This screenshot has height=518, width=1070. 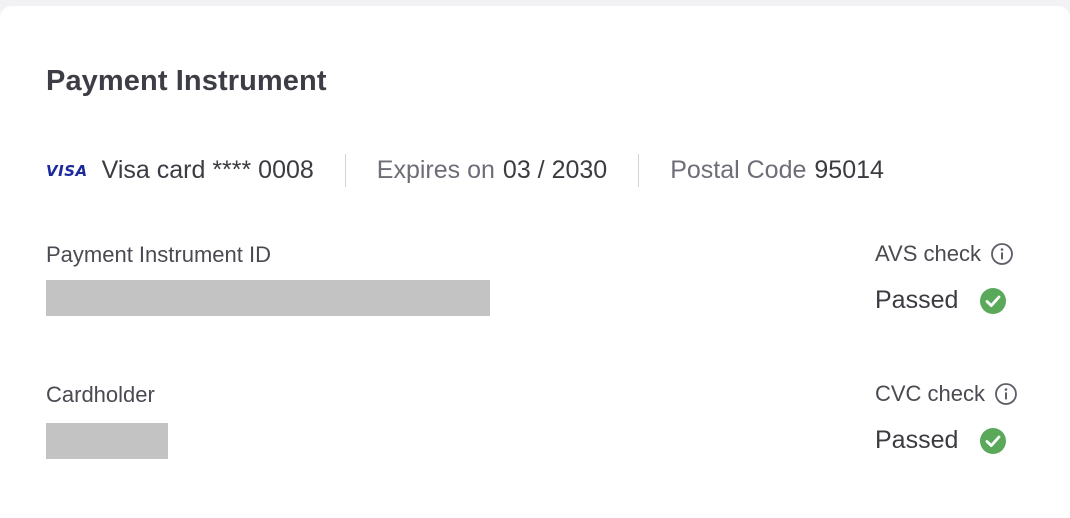 I want to click on cvc-check-status: Passed, so click(x=941, y=440).